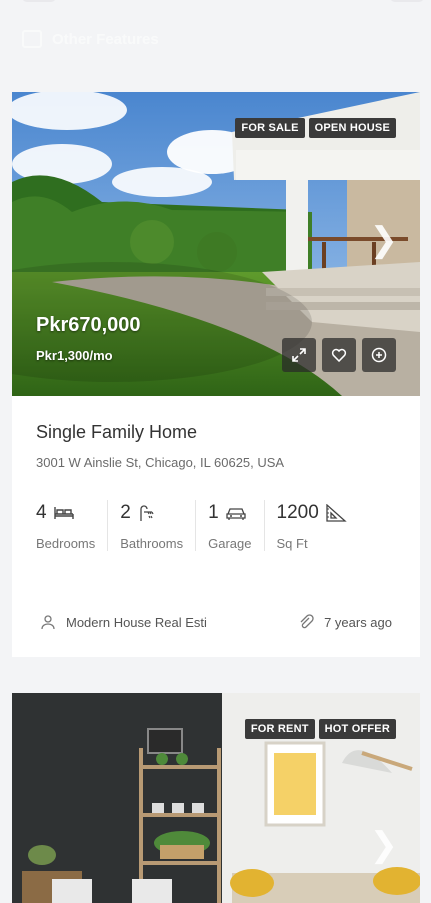  I want to click on favorite-button, so click(339, 355).